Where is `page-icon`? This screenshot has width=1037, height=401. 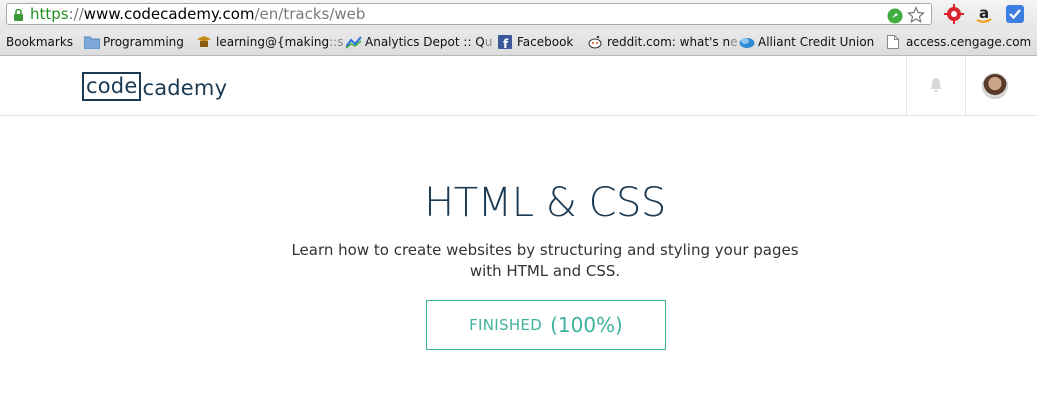 page-icon is located at coordinates (894, 42).